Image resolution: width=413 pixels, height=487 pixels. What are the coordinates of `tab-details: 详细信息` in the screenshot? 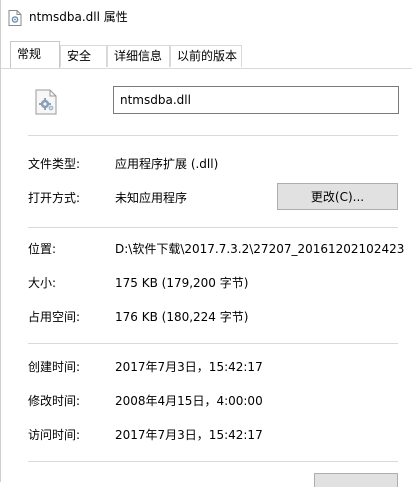 It's located at (138, 56).